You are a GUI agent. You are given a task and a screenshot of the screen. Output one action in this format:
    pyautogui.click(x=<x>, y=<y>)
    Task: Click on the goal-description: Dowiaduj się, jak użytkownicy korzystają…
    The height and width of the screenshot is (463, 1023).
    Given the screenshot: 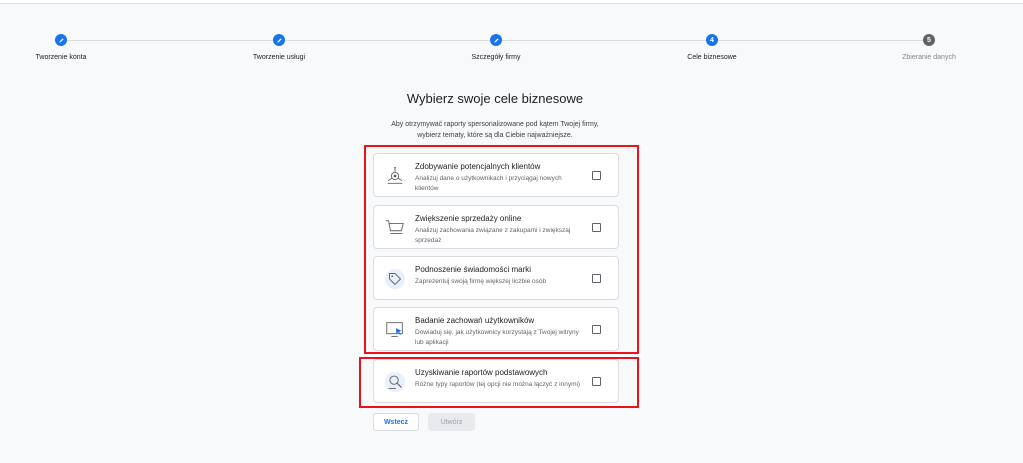 What is the action you would take?
    pyautogui.click(x=497, y=337)
    